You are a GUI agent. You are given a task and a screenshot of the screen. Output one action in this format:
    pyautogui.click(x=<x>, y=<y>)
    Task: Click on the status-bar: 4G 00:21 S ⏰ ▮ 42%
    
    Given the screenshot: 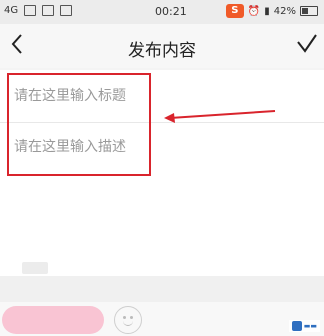 What is the action you would take?
    pyautogui.click(x=162, y=12)
    